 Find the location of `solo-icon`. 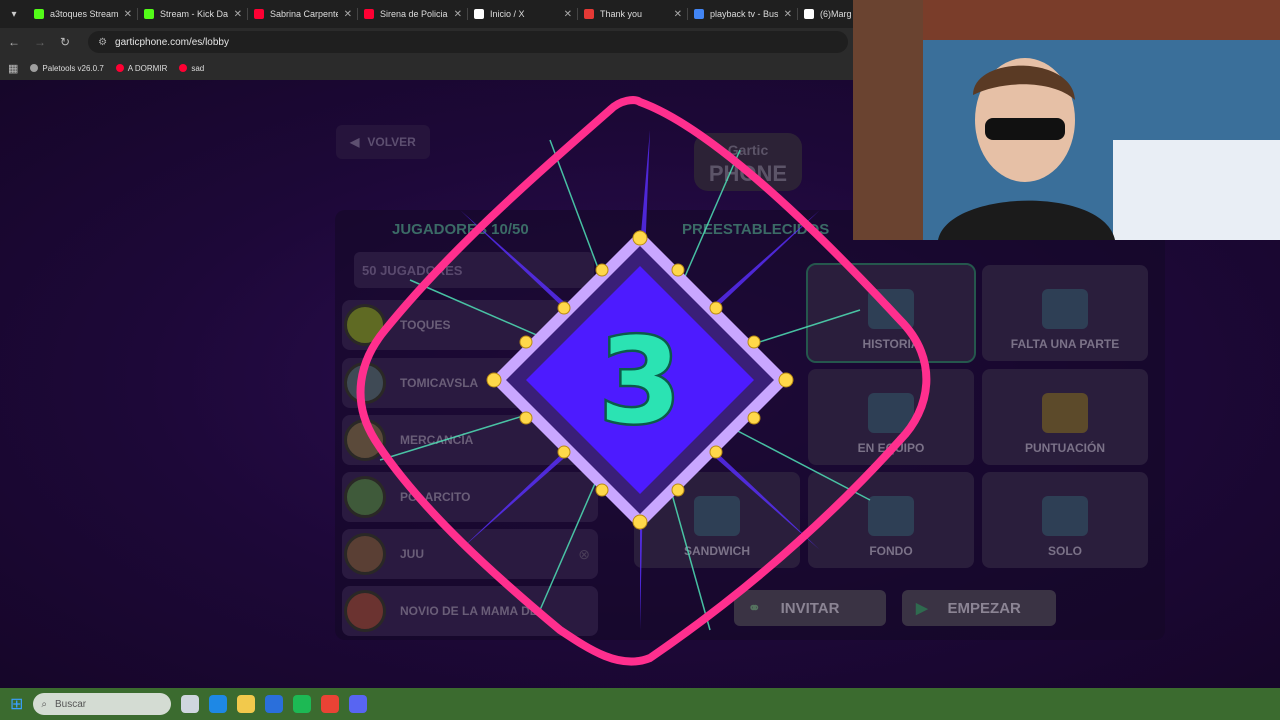

solo-icon is located at coordinates (1065, 516).